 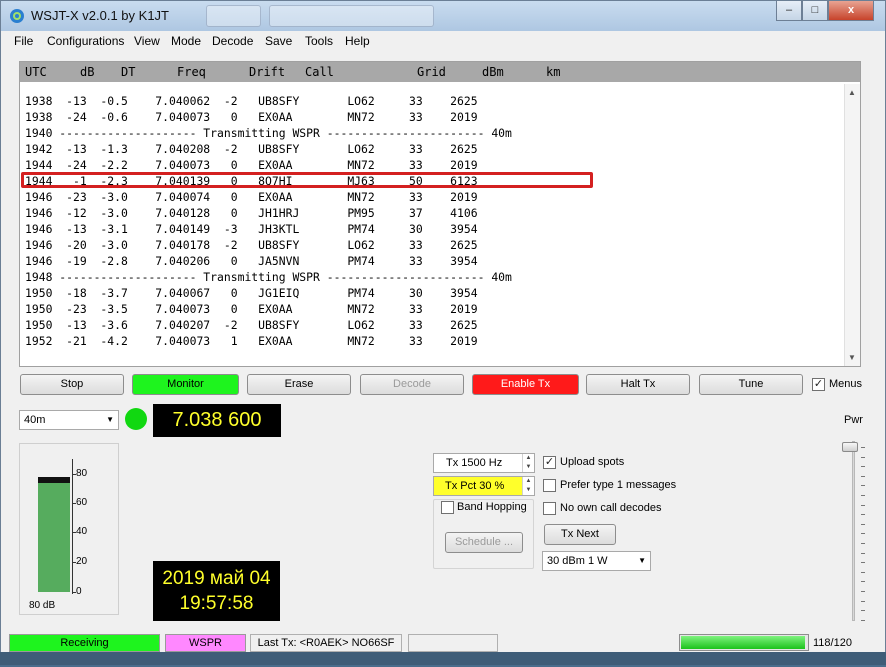 I want to click on meter-axis, so click(x=72, y=526).